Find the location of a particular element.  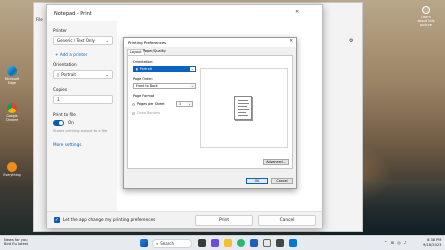

pages-per-sheet-radio is located at coordinates (133, 104).